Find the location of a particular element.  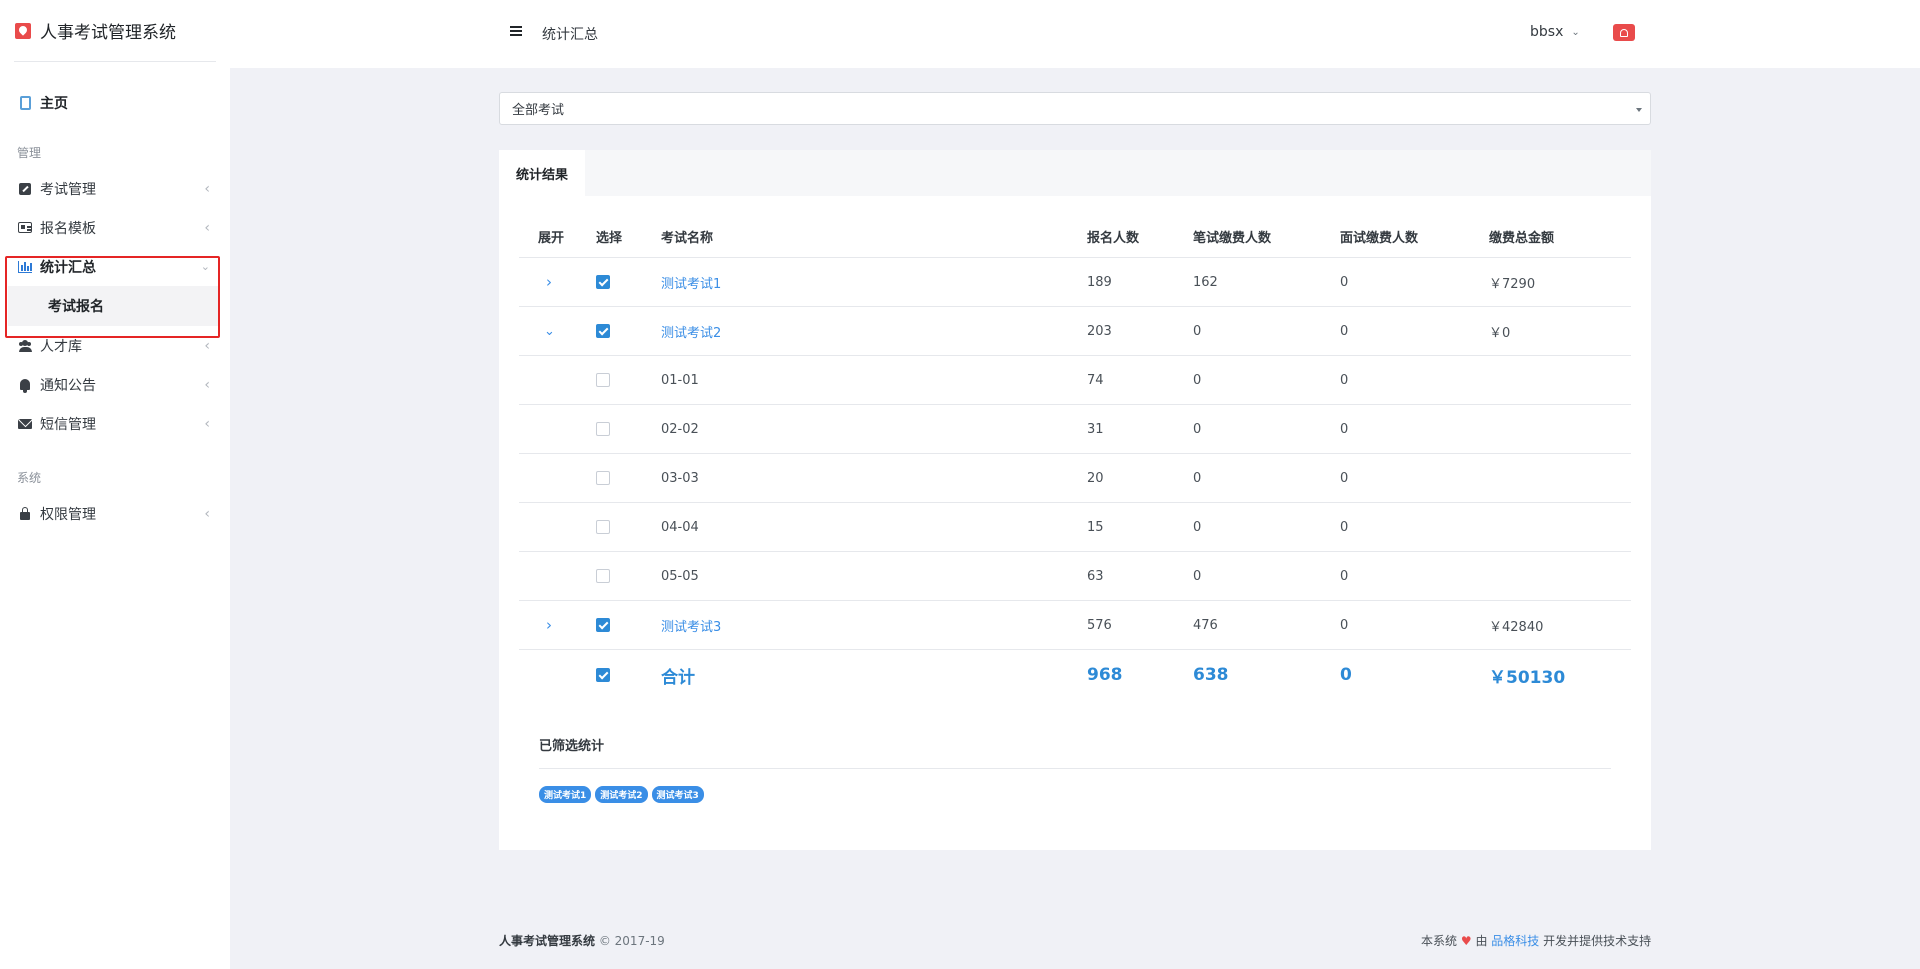

position-name: 02-02 is located at coordinates (680, 429).